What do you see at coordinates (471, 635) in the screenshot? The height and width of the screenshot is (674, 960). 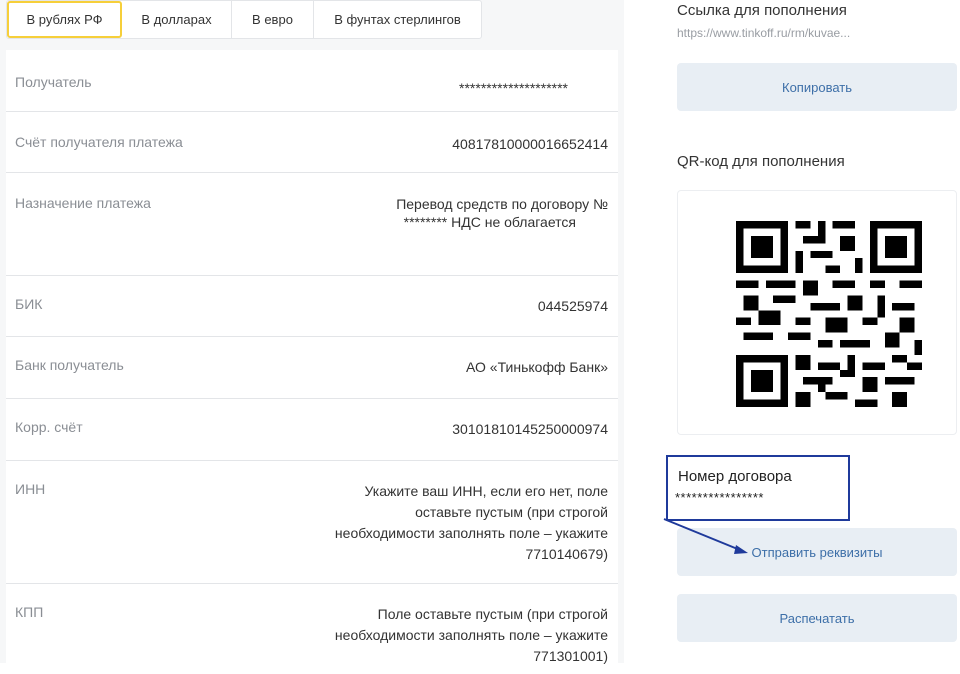 I see `kpp-value-line-2: необходимости заполнять поле – укажите` at bounding box center [471, 635].